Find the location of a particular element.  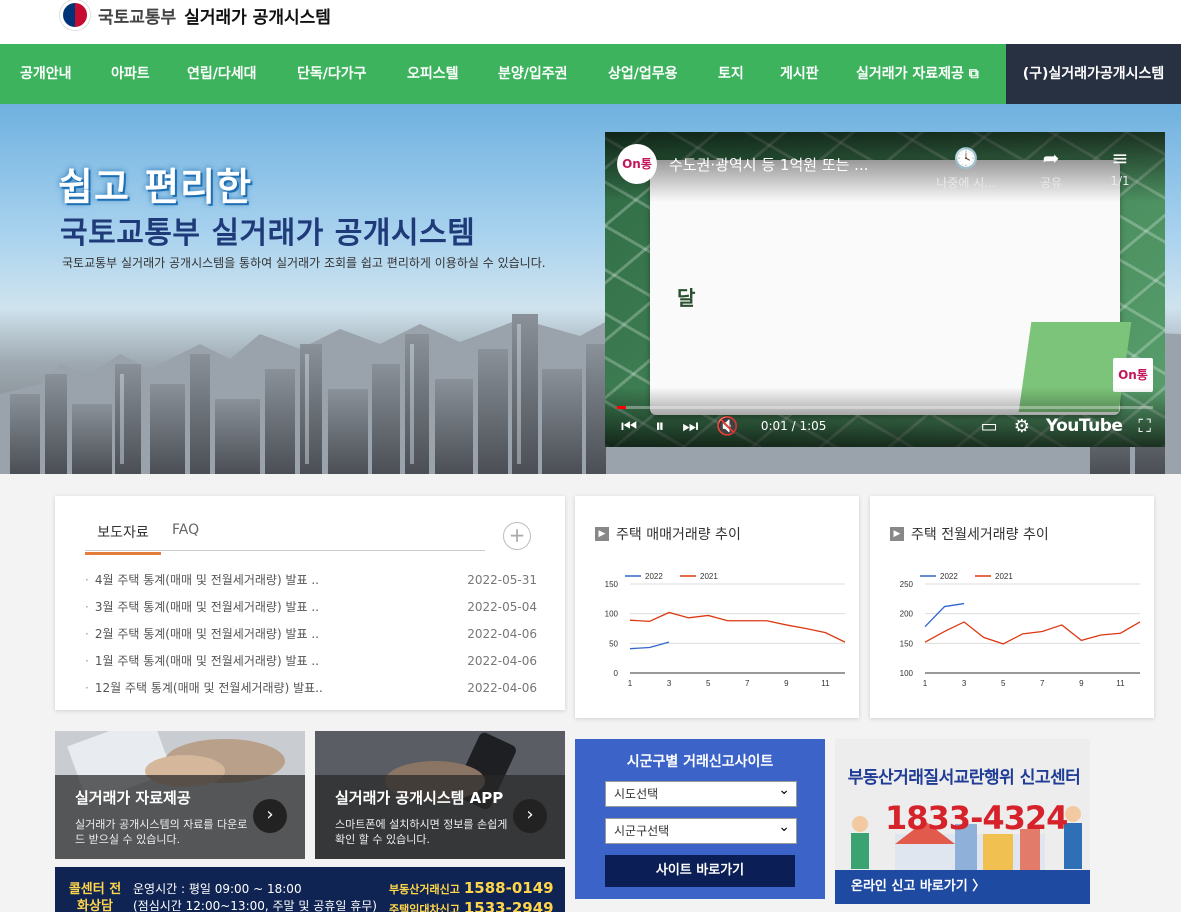

news-item-title: 4월 주택 통계(매매 및 전월세거래량) 발표 .. is located at coordinates (202, 579).